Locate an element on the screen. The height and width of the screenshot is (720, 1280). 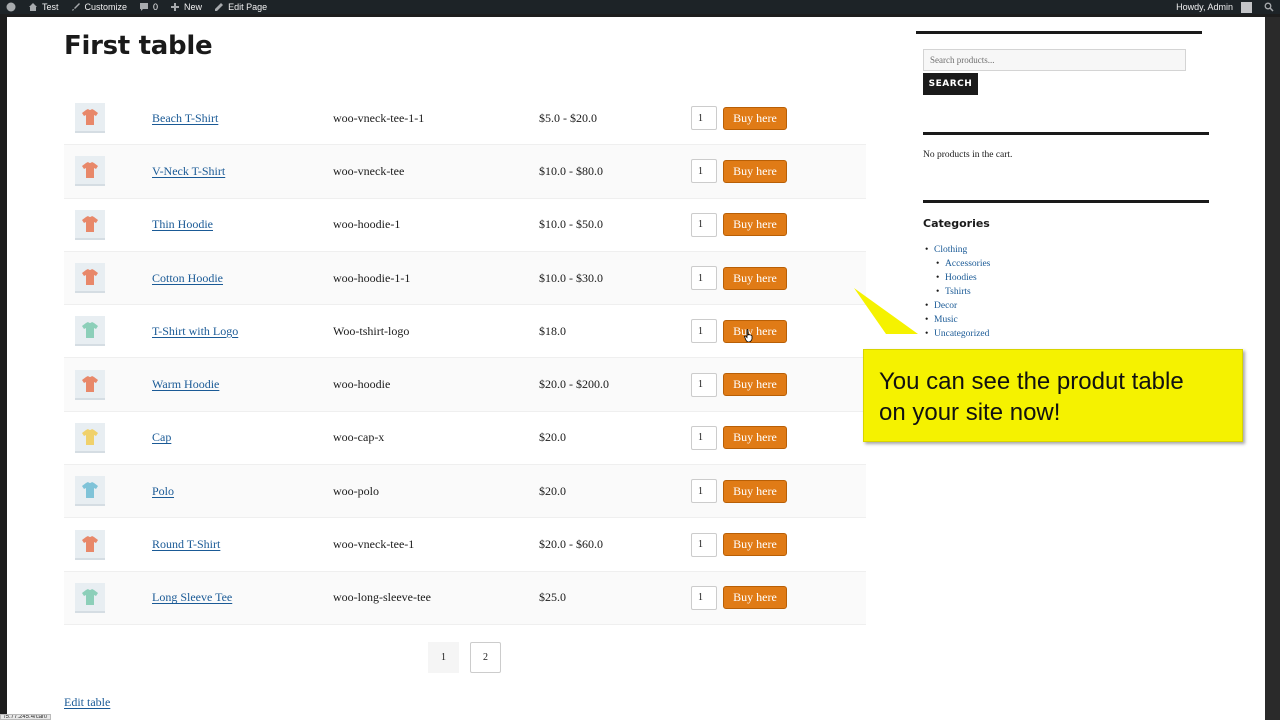
product-name-link: Beach T-Shirt is located at coordinates (185, 118).